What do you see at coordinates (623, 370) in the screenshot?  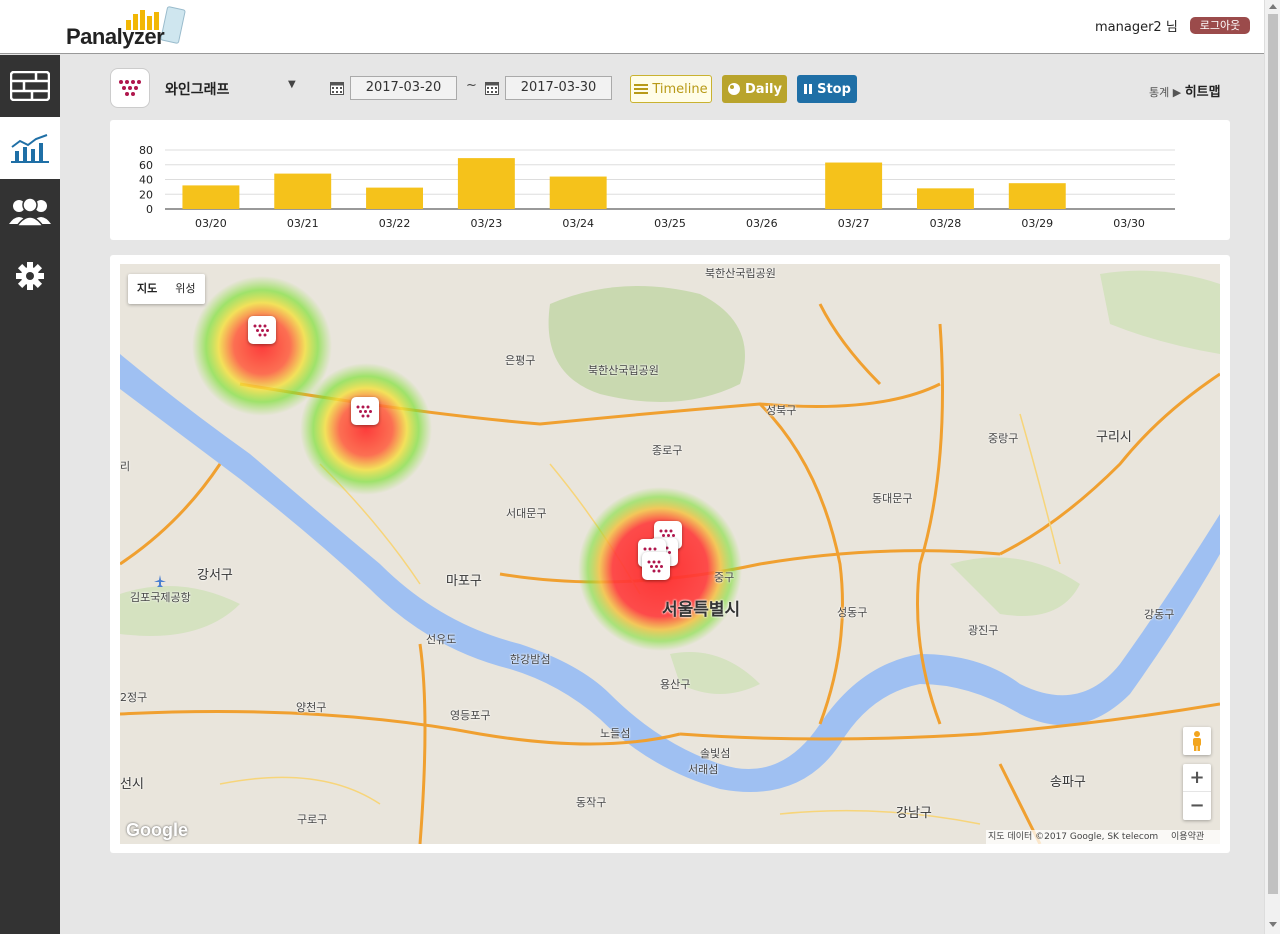 I see `map-label: 북한산국립공원` at bounding box center [623, 370].